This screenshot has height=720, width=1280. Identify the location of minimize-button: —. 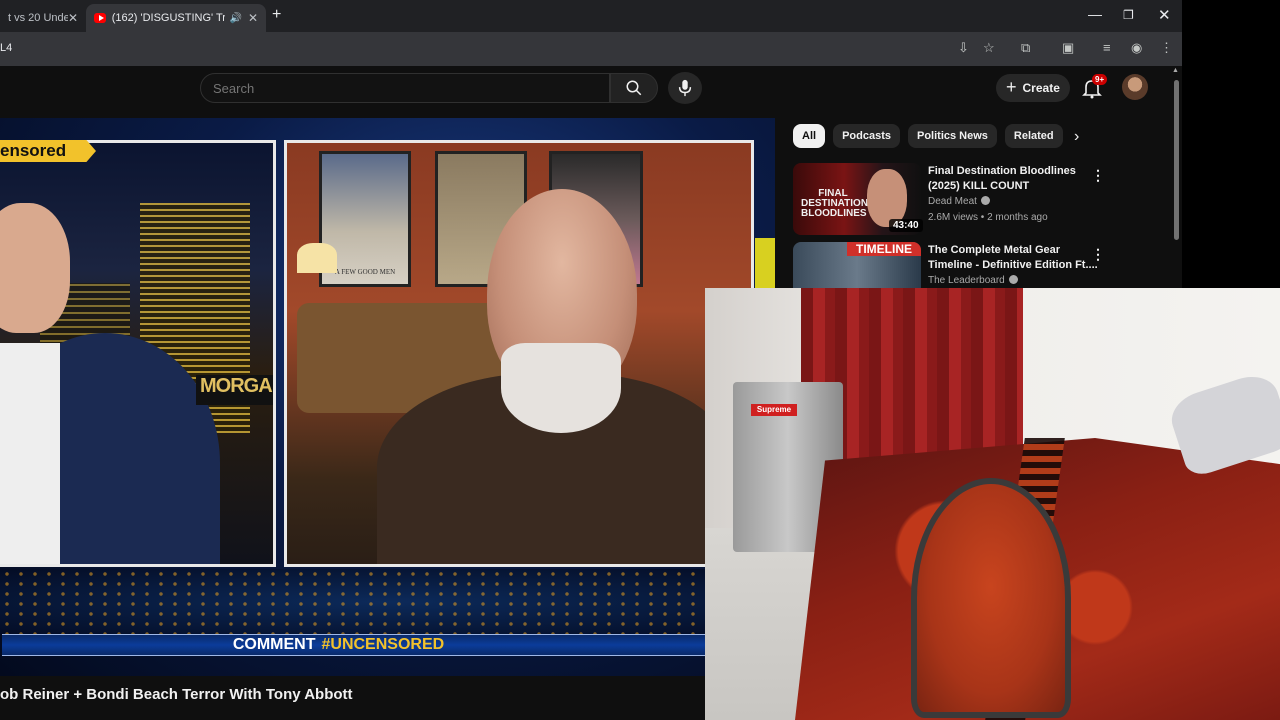
(1095, 14).